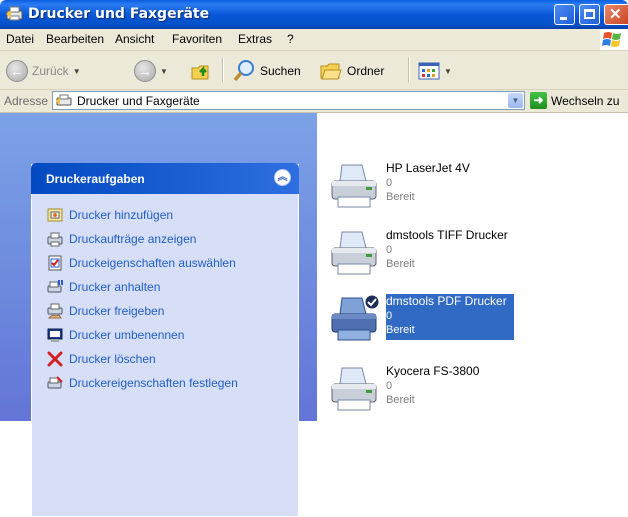 The height and width of the screenshot is (517, 628). Describe the element at coordinates (197, 39) in the screenshot. I see `menu-favoriten: Favoriten` at that location.